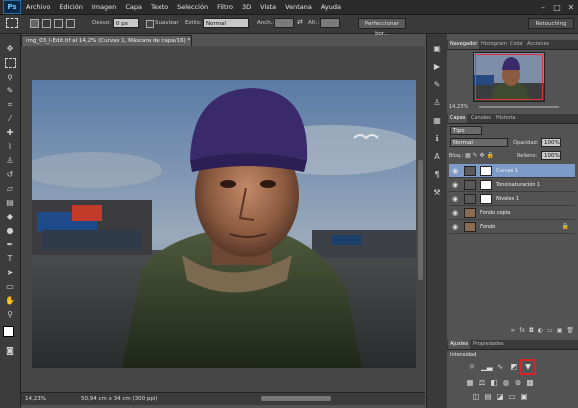 The height and width of the screenshot is (408, 578). What do you see at coordinates (71, 7) in the screenshot?
I see `menu-edicion: Edición` at bounding box center [71, 7].